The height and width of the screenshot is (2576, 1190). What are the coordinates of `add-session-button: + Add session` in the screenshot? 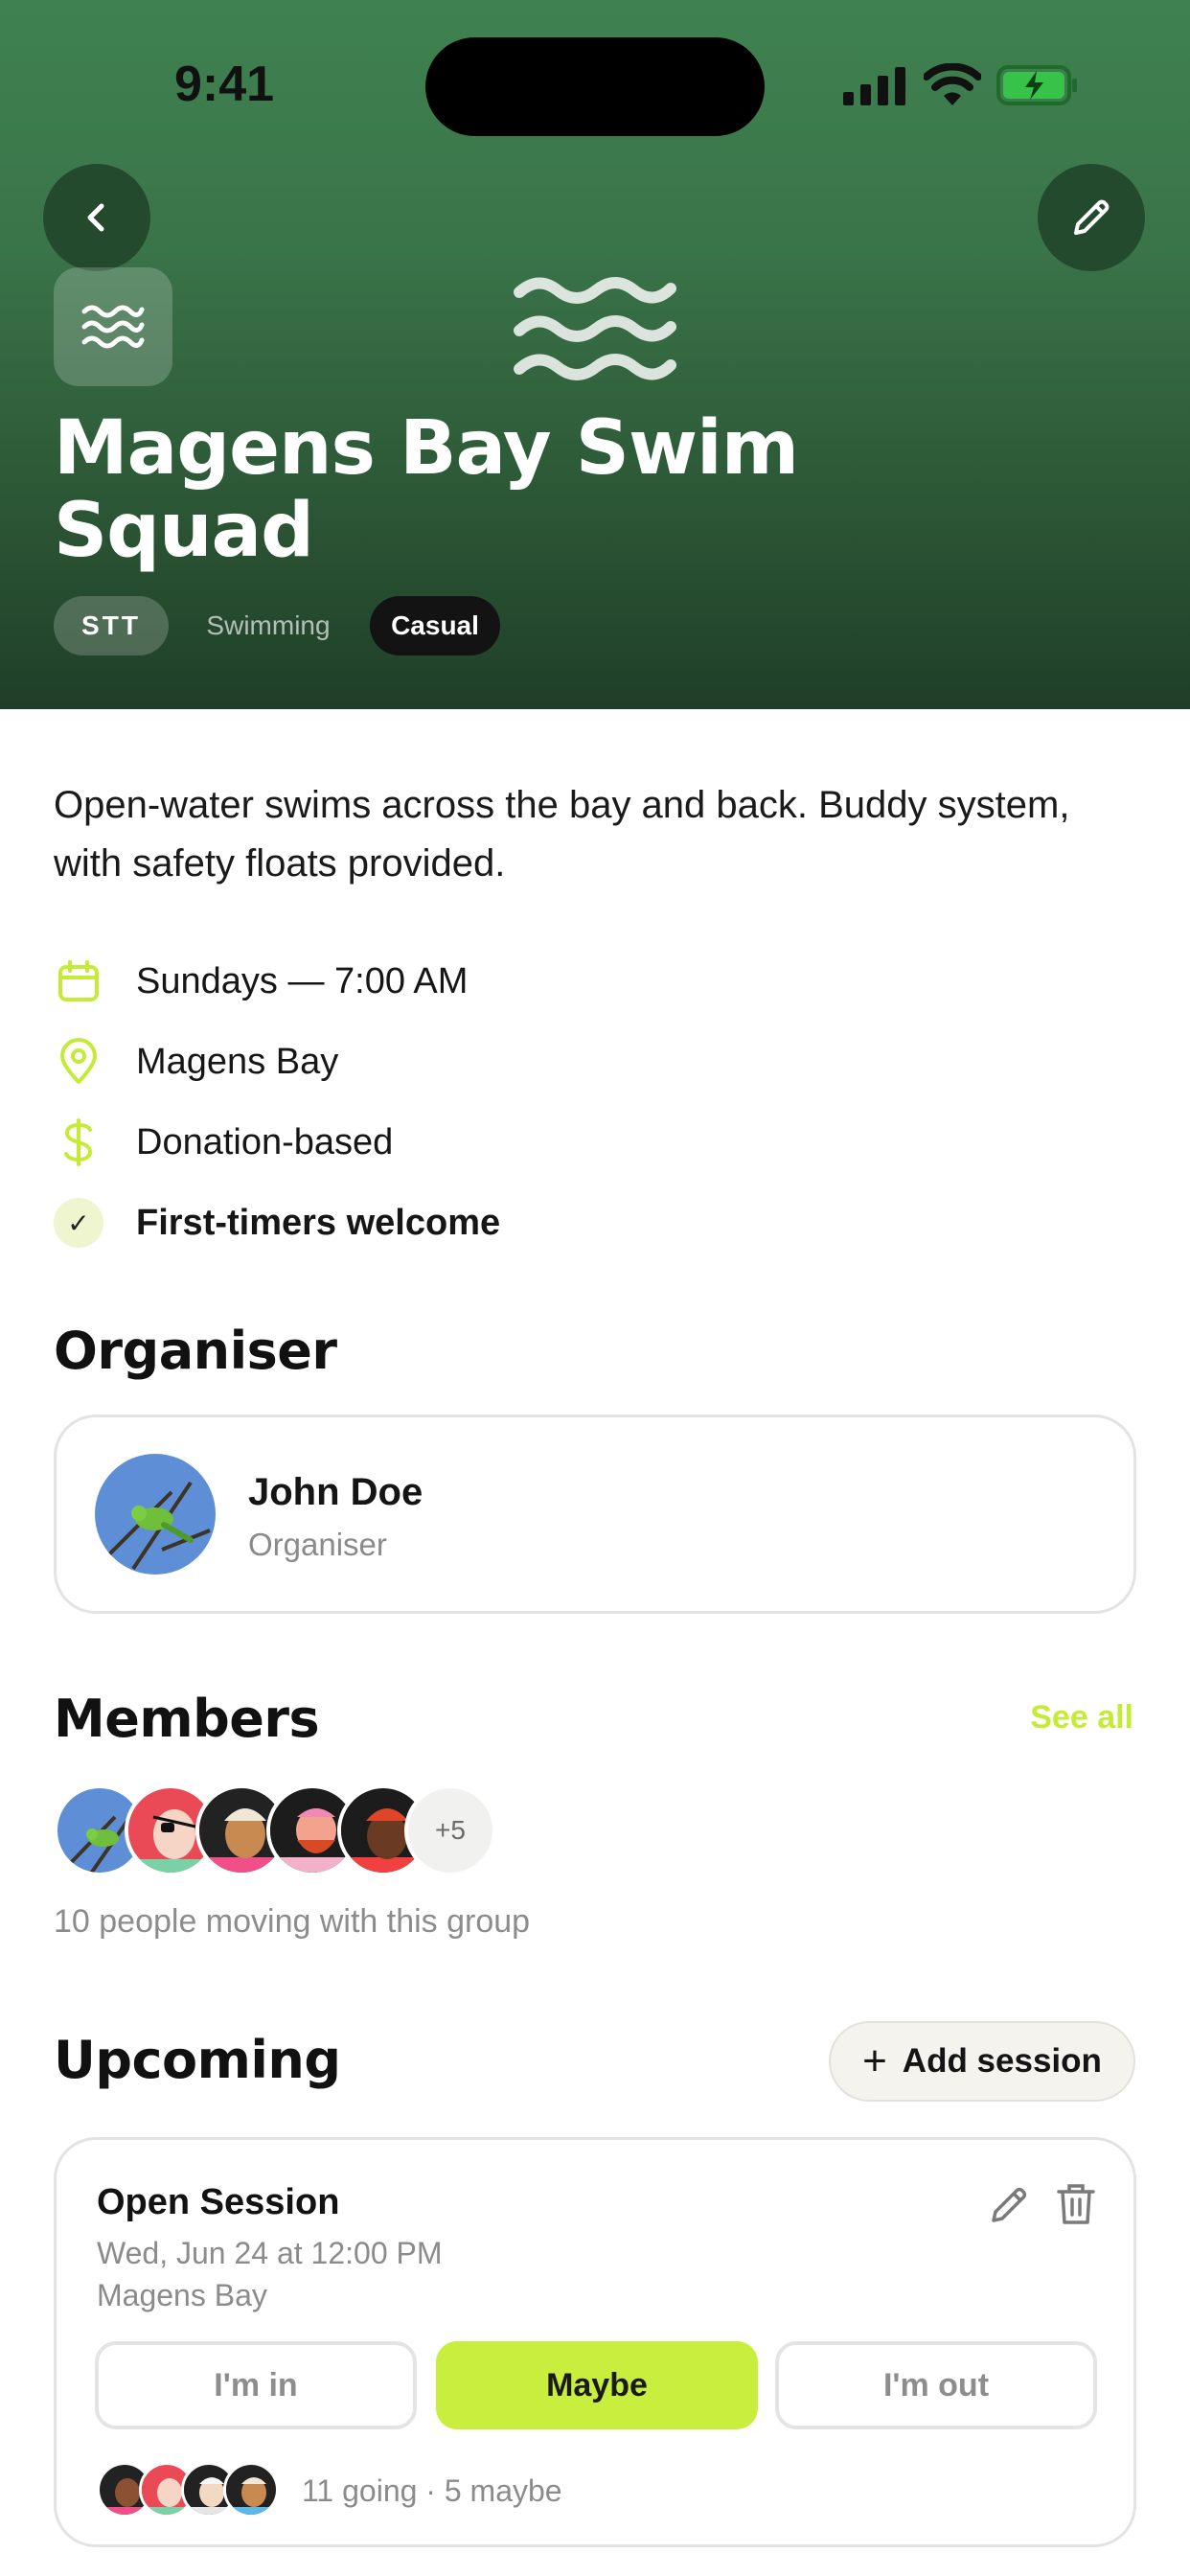 It's located at (982, 2061).